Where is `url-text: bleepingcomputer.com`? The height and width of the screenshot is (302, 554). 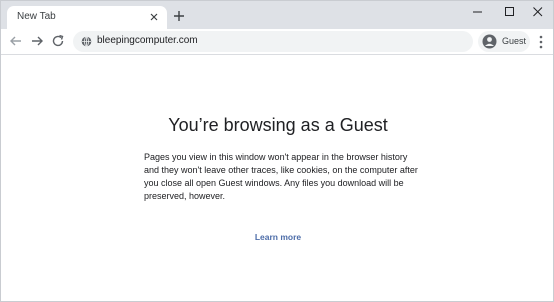
url-text: bleepingcomputer.com is located at coordinates (147, 40).